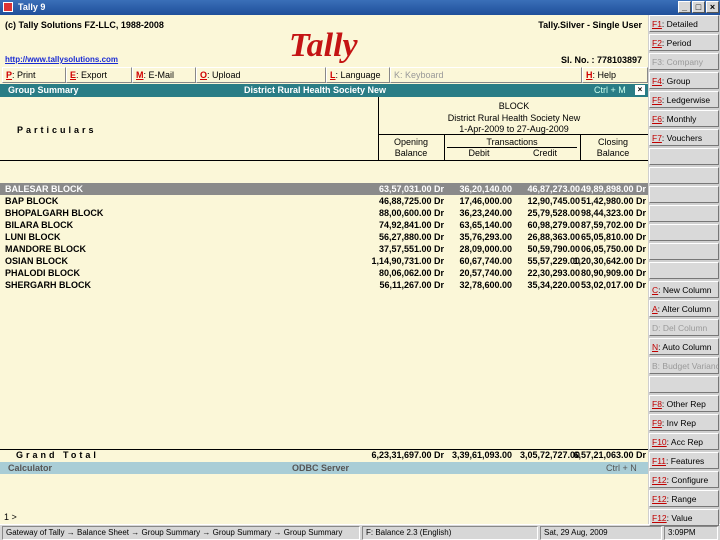 The height and width of the screenshot is (540, 720). I want to click on button-16: D: Del Column, so click(684, 327).